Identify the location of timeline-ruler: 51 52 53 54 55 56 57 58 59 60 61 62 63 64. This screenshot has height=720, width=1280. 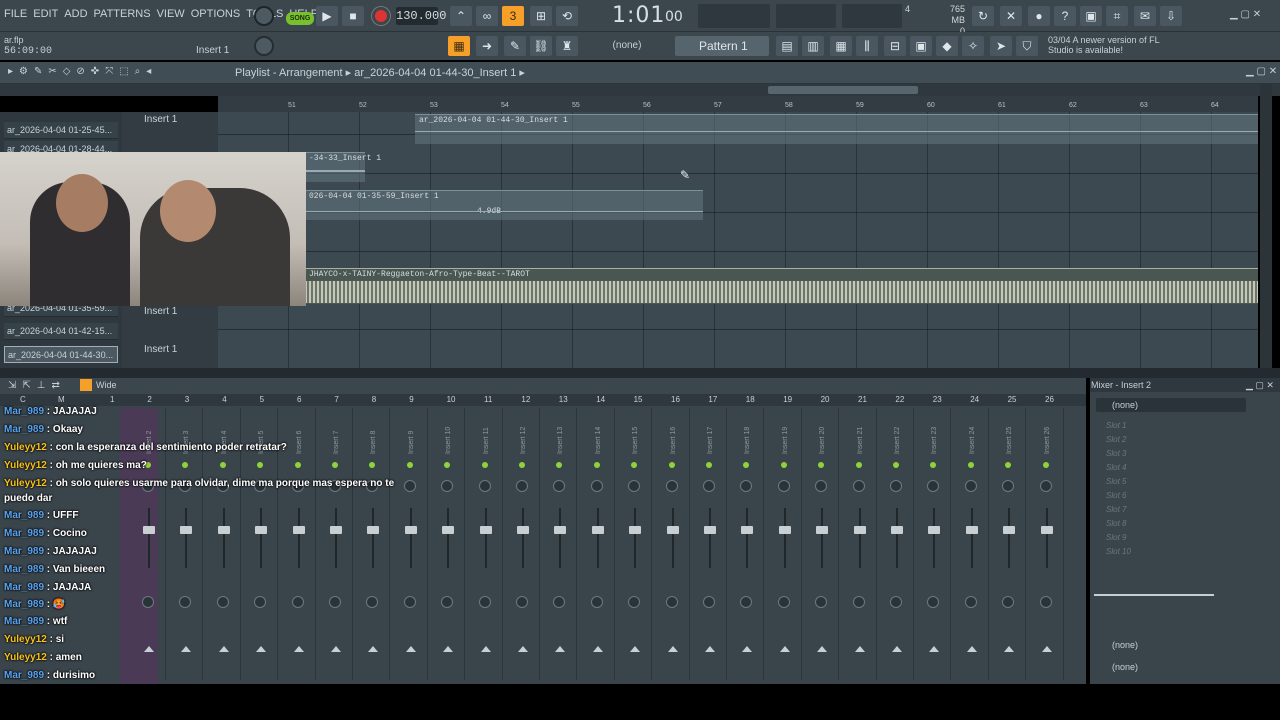
(738, 104).